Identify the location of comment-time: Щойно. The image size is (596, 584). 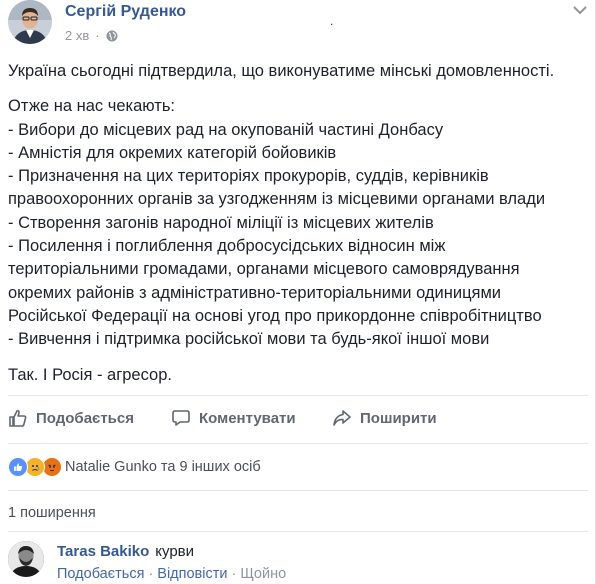
(263, 574).